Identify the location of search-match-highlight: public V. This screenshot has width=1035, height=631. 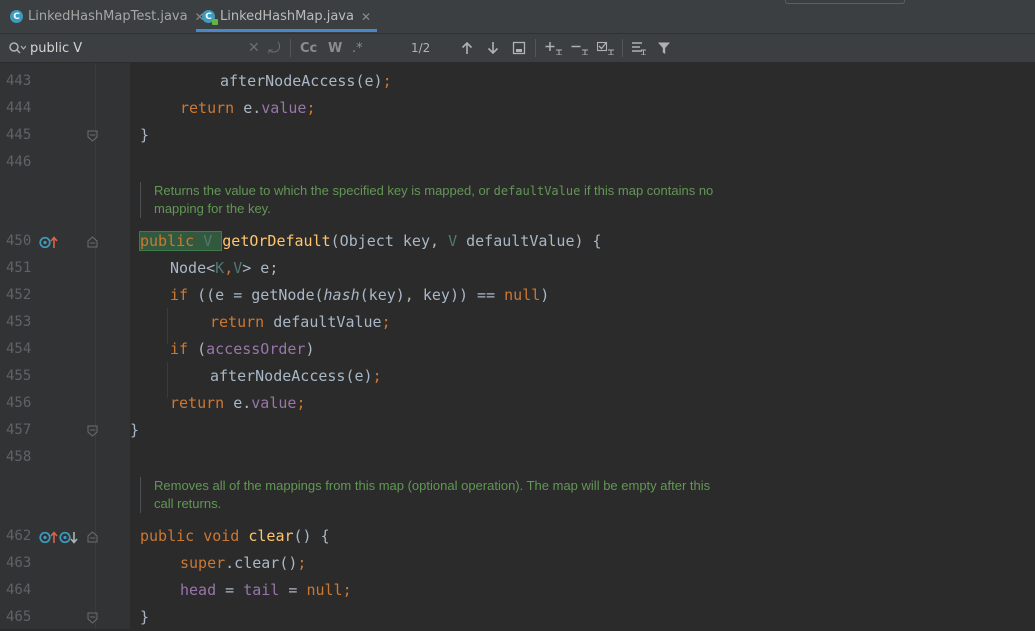
(181, 241).